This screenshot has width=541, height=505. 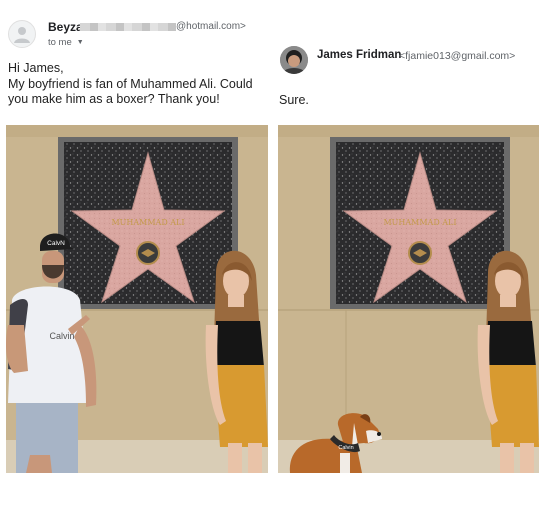 What do you see at coordinates (60, 42) in the screenshot?
I see `recipient-label: to me` at bounding box center [60, 42].